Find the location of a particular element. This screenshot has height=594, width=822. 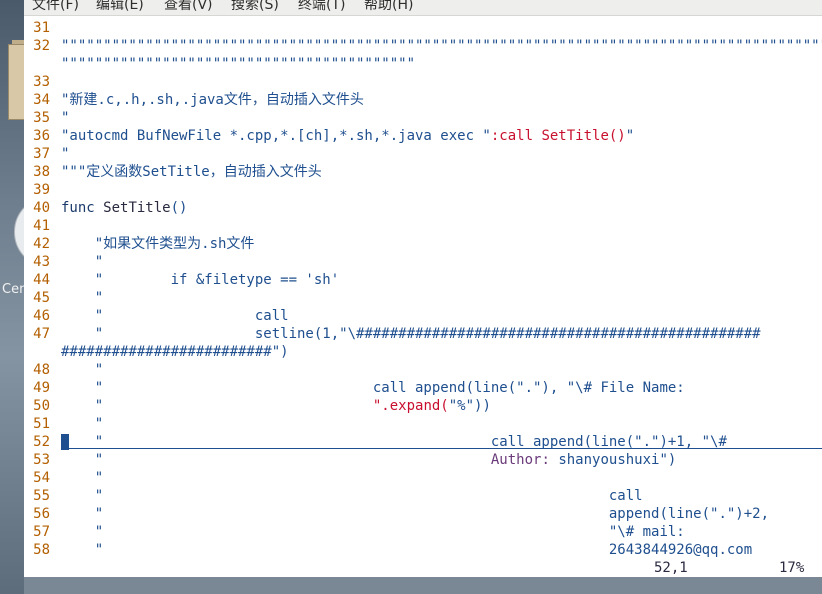

line-text: " call append(line(".")+1, "\# is located at coordinates (394, 442).